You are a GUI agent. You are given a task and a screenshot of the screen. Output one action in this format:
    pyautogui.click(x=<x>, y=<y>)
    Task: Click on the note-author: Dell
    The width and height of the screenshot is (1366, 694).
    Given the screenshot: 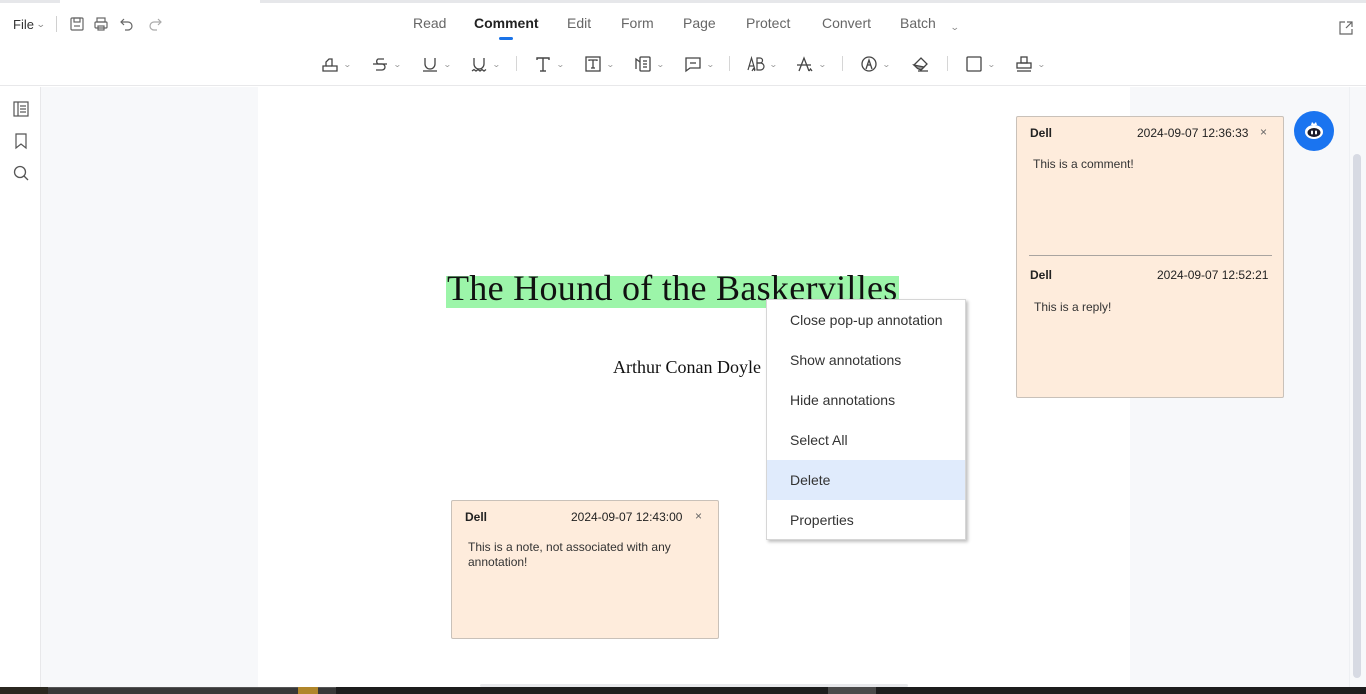 What is the action you would take?
    pyautogui.click(x=476, y=517)
    